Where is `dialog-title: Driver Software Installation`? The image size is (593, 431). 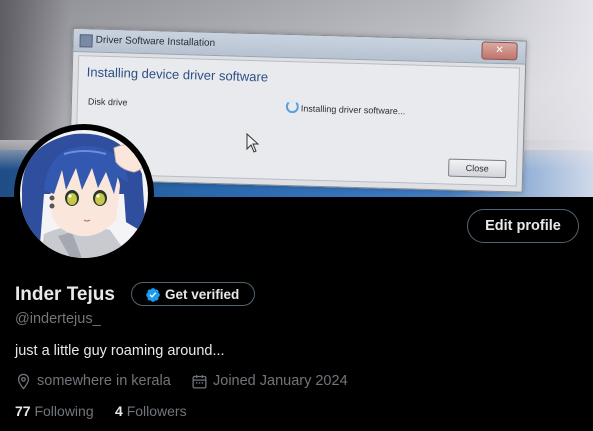
dialog-title: Driver Software Installation is located at coordinates (155, 41).